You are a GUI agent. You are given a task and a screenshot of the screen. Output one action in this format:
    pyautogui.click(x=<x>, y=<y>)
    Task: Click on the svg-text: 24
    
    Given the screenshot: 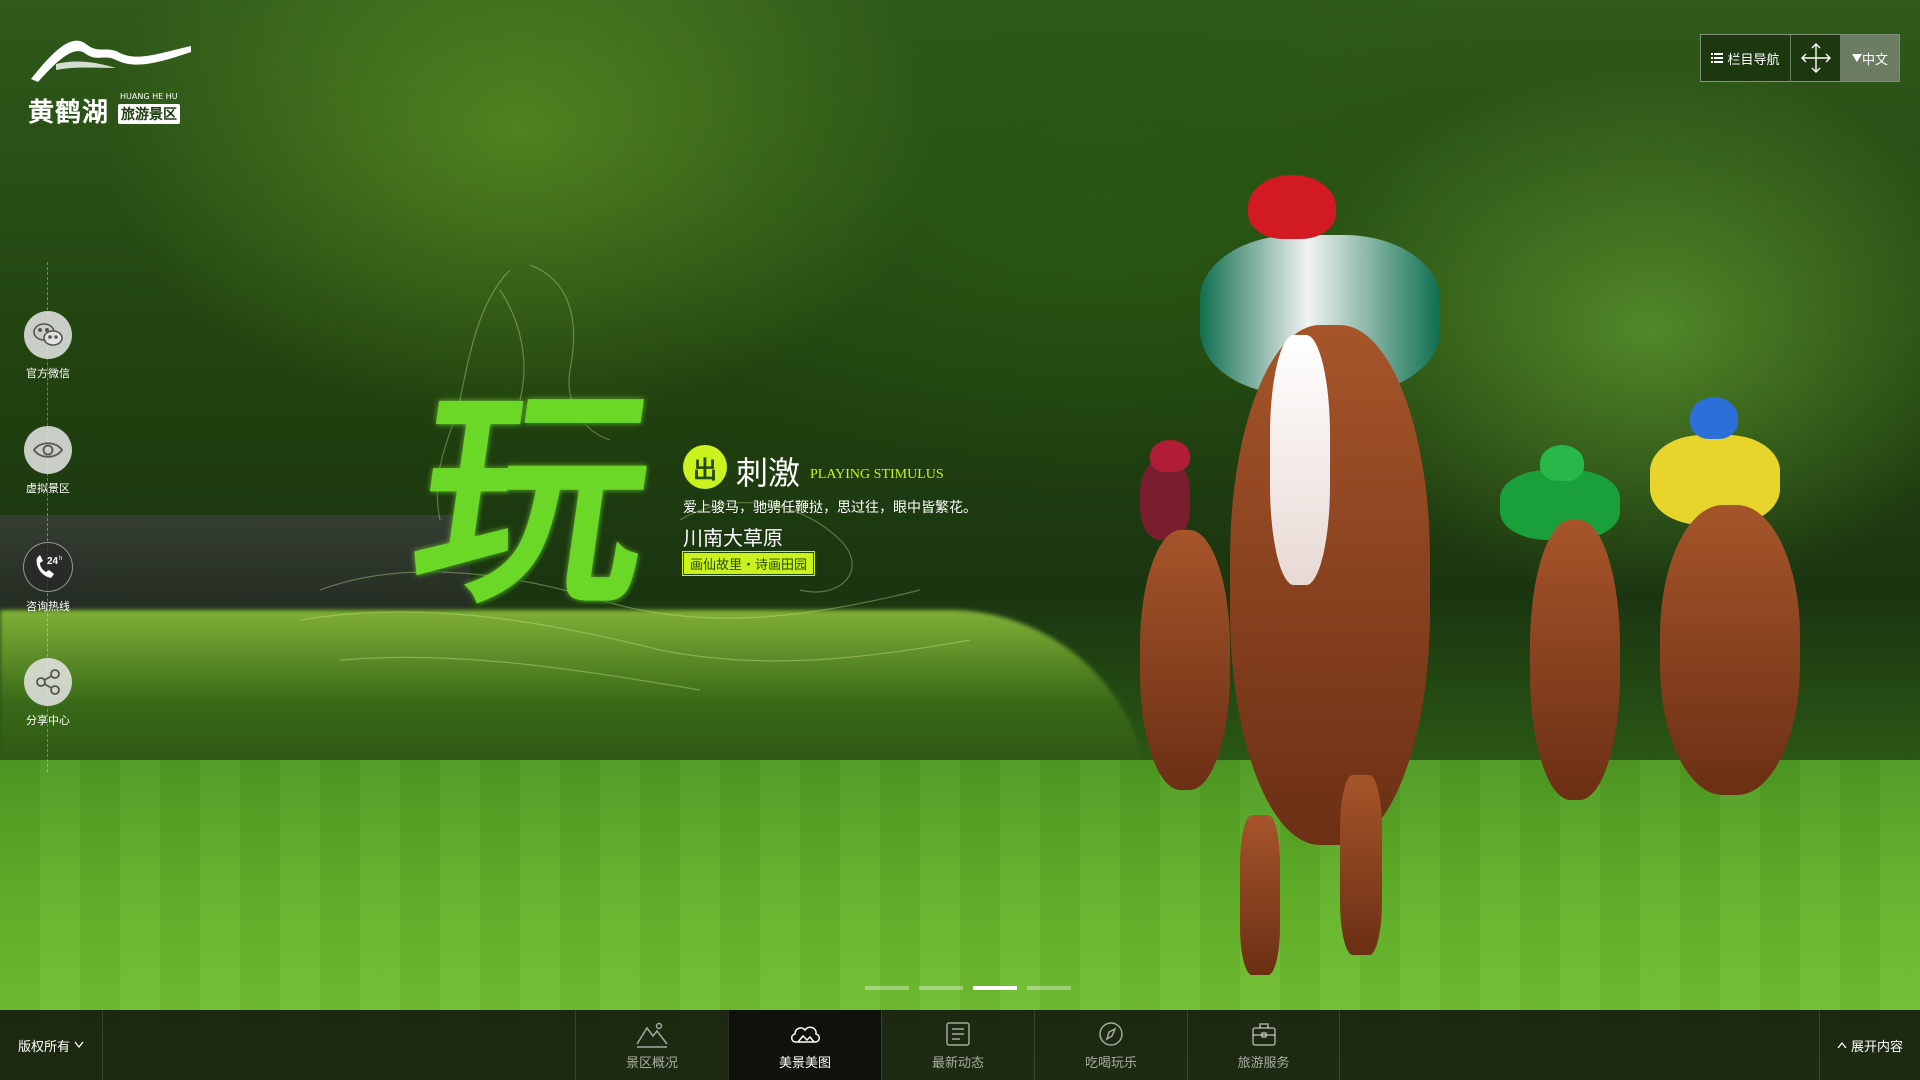 What is the action you would take?
    pyautogui.click(x=53, y=561)
    